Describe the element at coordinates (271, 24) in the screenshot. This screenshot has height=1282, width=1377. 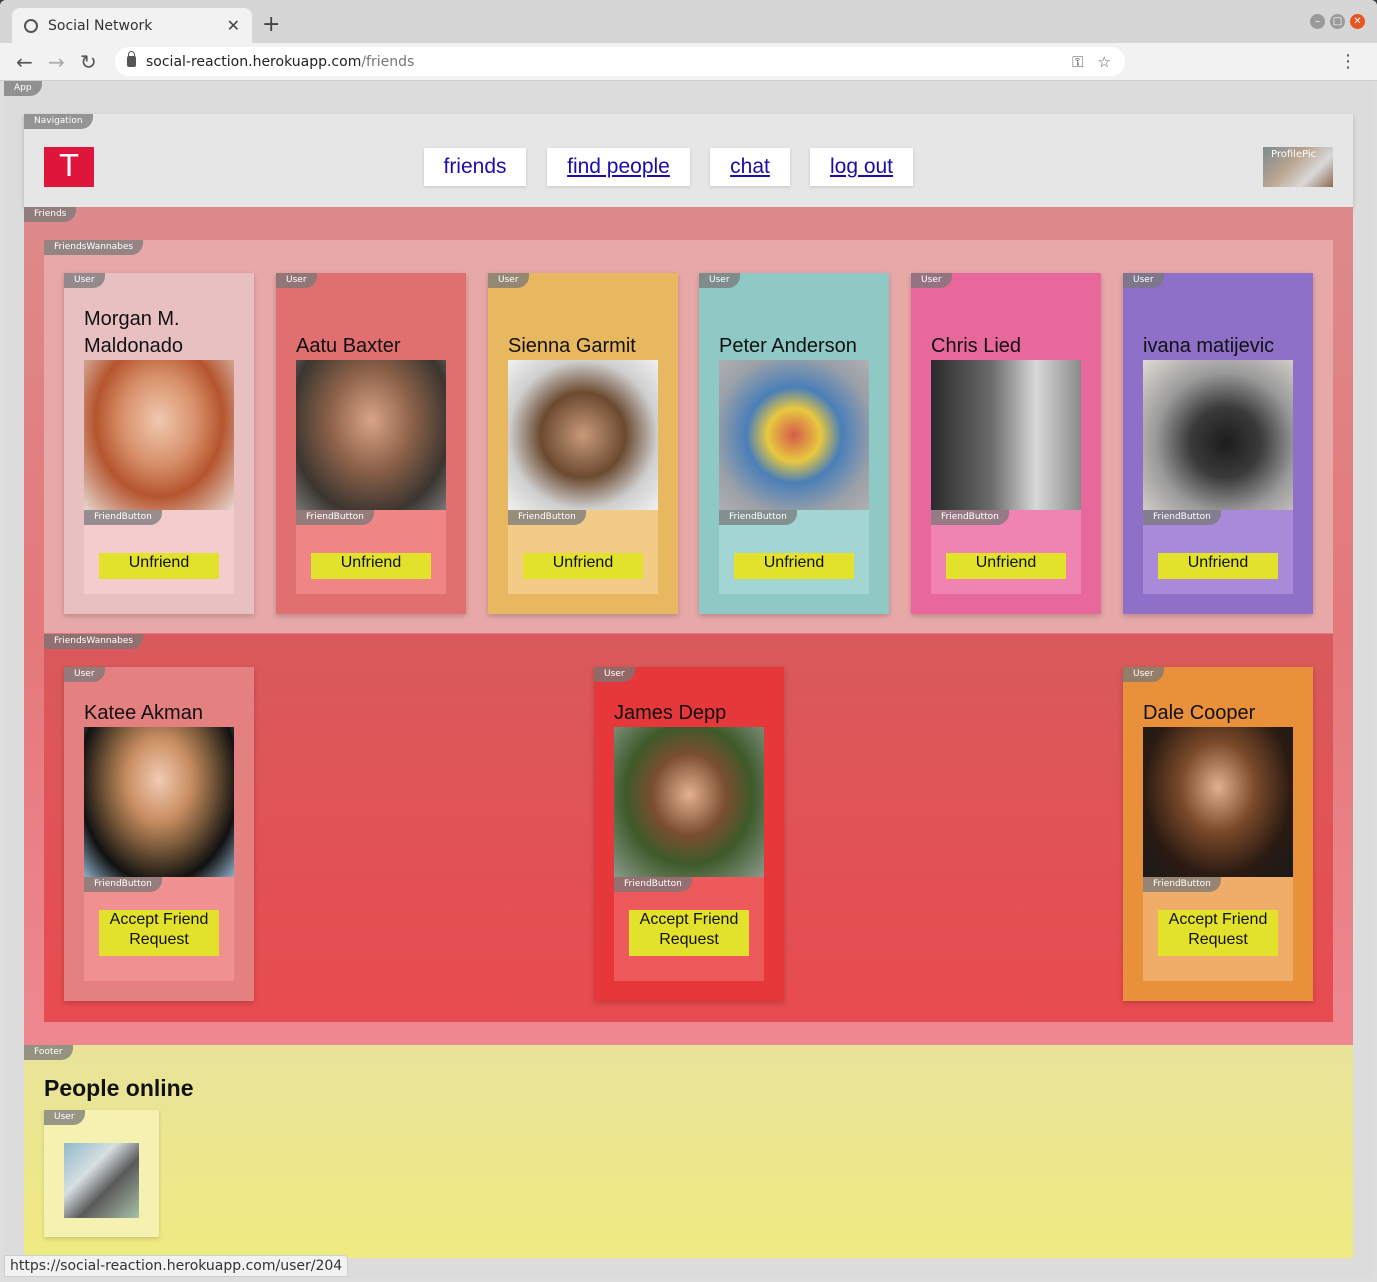
I see `new-tab-button: +` at that location.